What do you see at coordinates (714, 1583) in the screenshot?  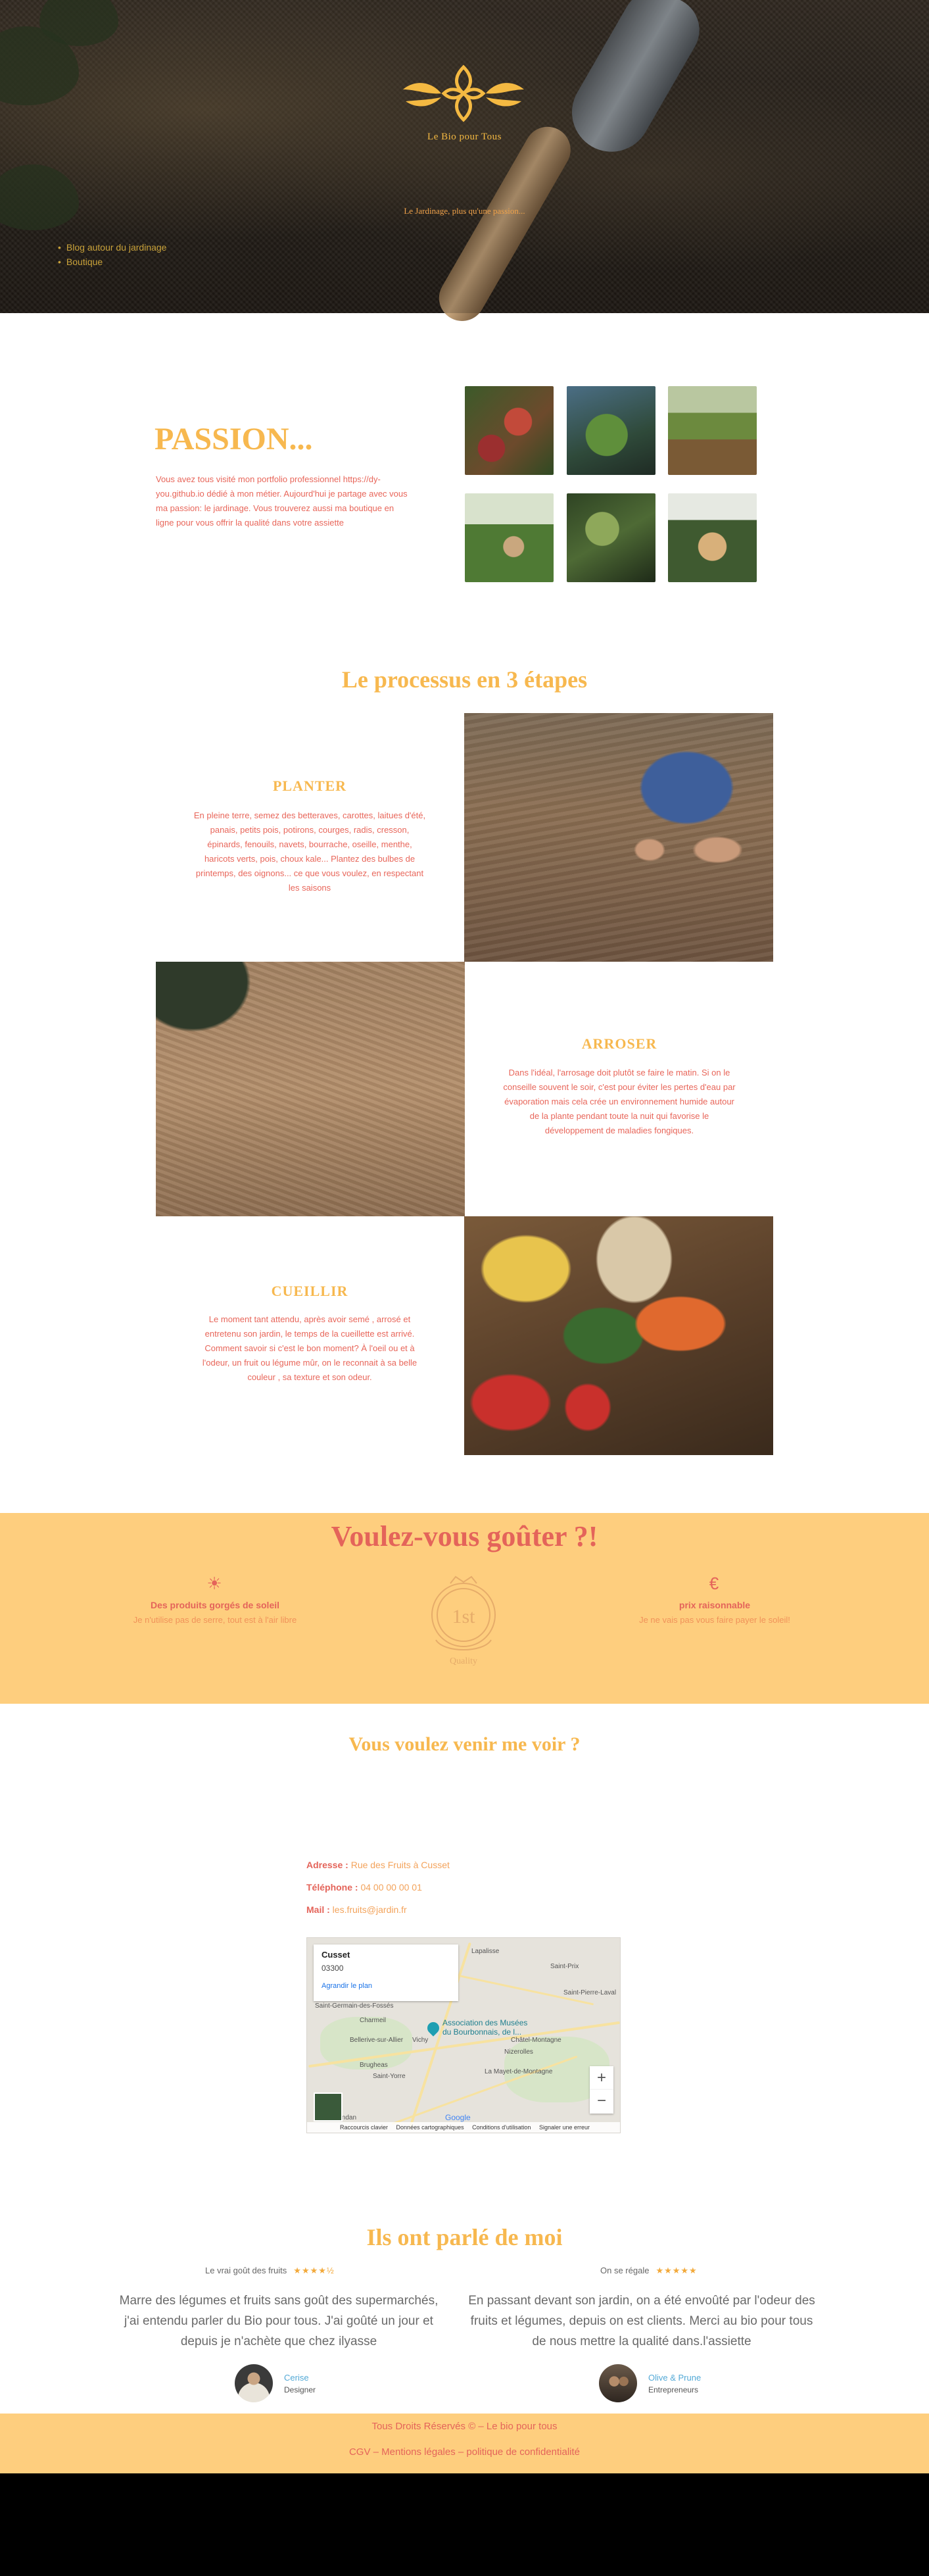 I see `euro-icon: €` at bounding box center [714, 1583].